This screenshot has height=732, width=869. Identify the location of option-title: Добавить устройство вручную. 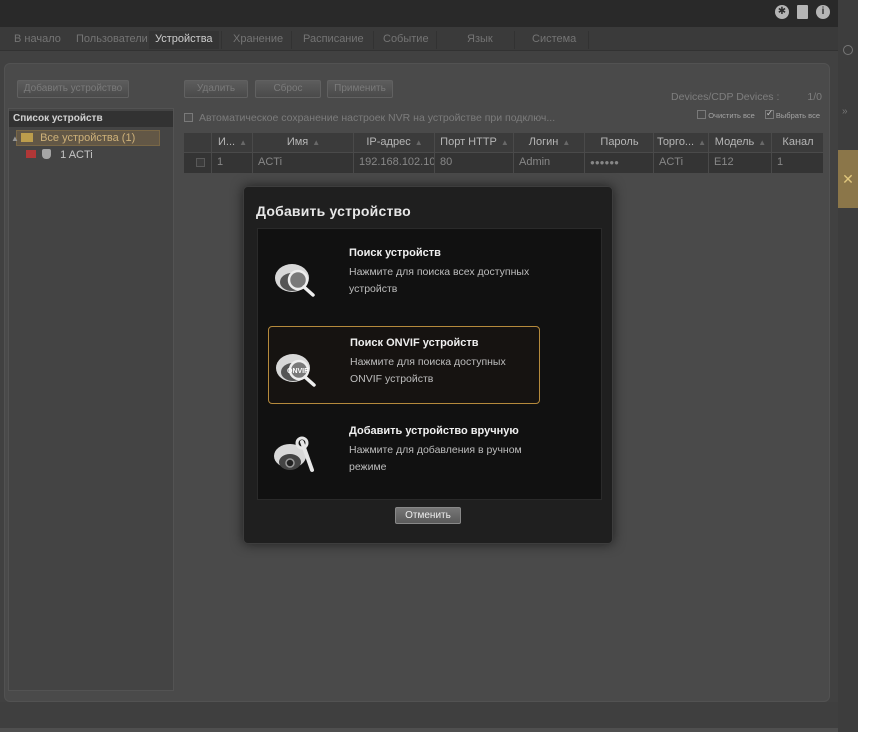
(434, 431).